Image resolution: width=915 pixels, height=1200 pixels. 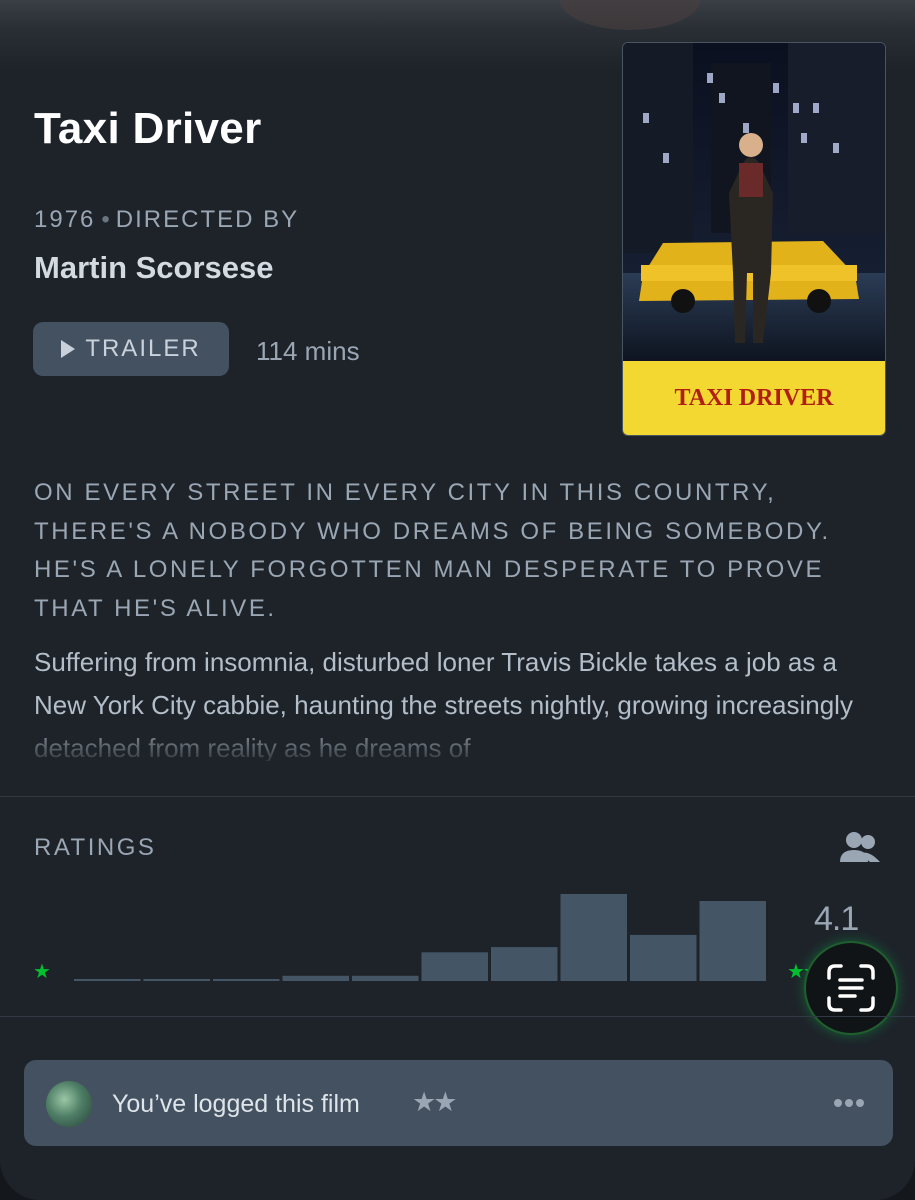 I want to click on film-meta: 1976 • DIRECTED BY, so click(x=166, y=220).